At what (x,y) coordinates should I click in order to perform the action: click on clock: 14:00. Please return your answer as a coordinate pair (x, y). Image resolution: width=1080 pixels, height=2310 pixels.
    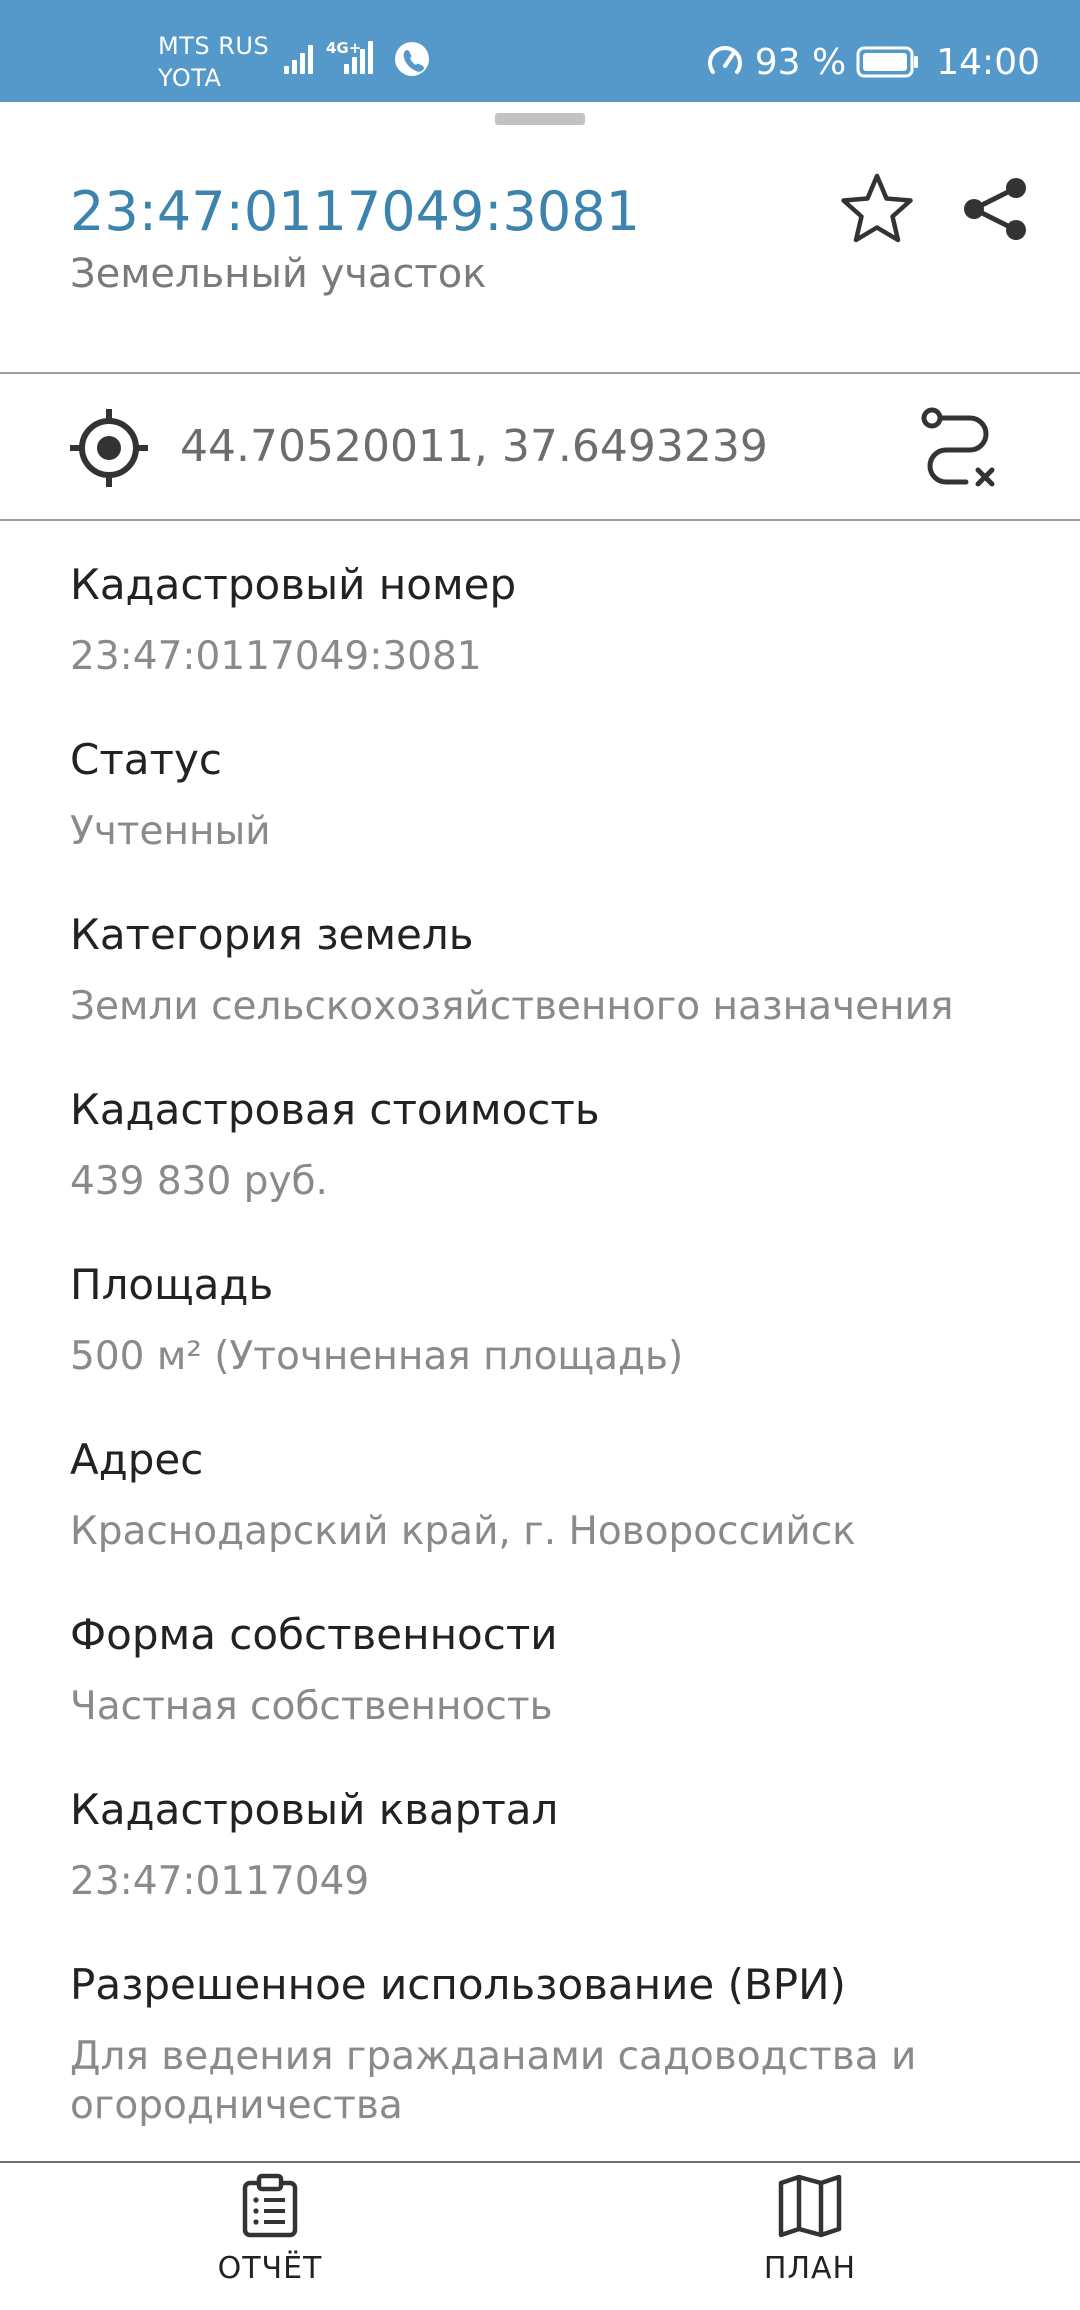
    Looking at the image, I should click on (988, 62).